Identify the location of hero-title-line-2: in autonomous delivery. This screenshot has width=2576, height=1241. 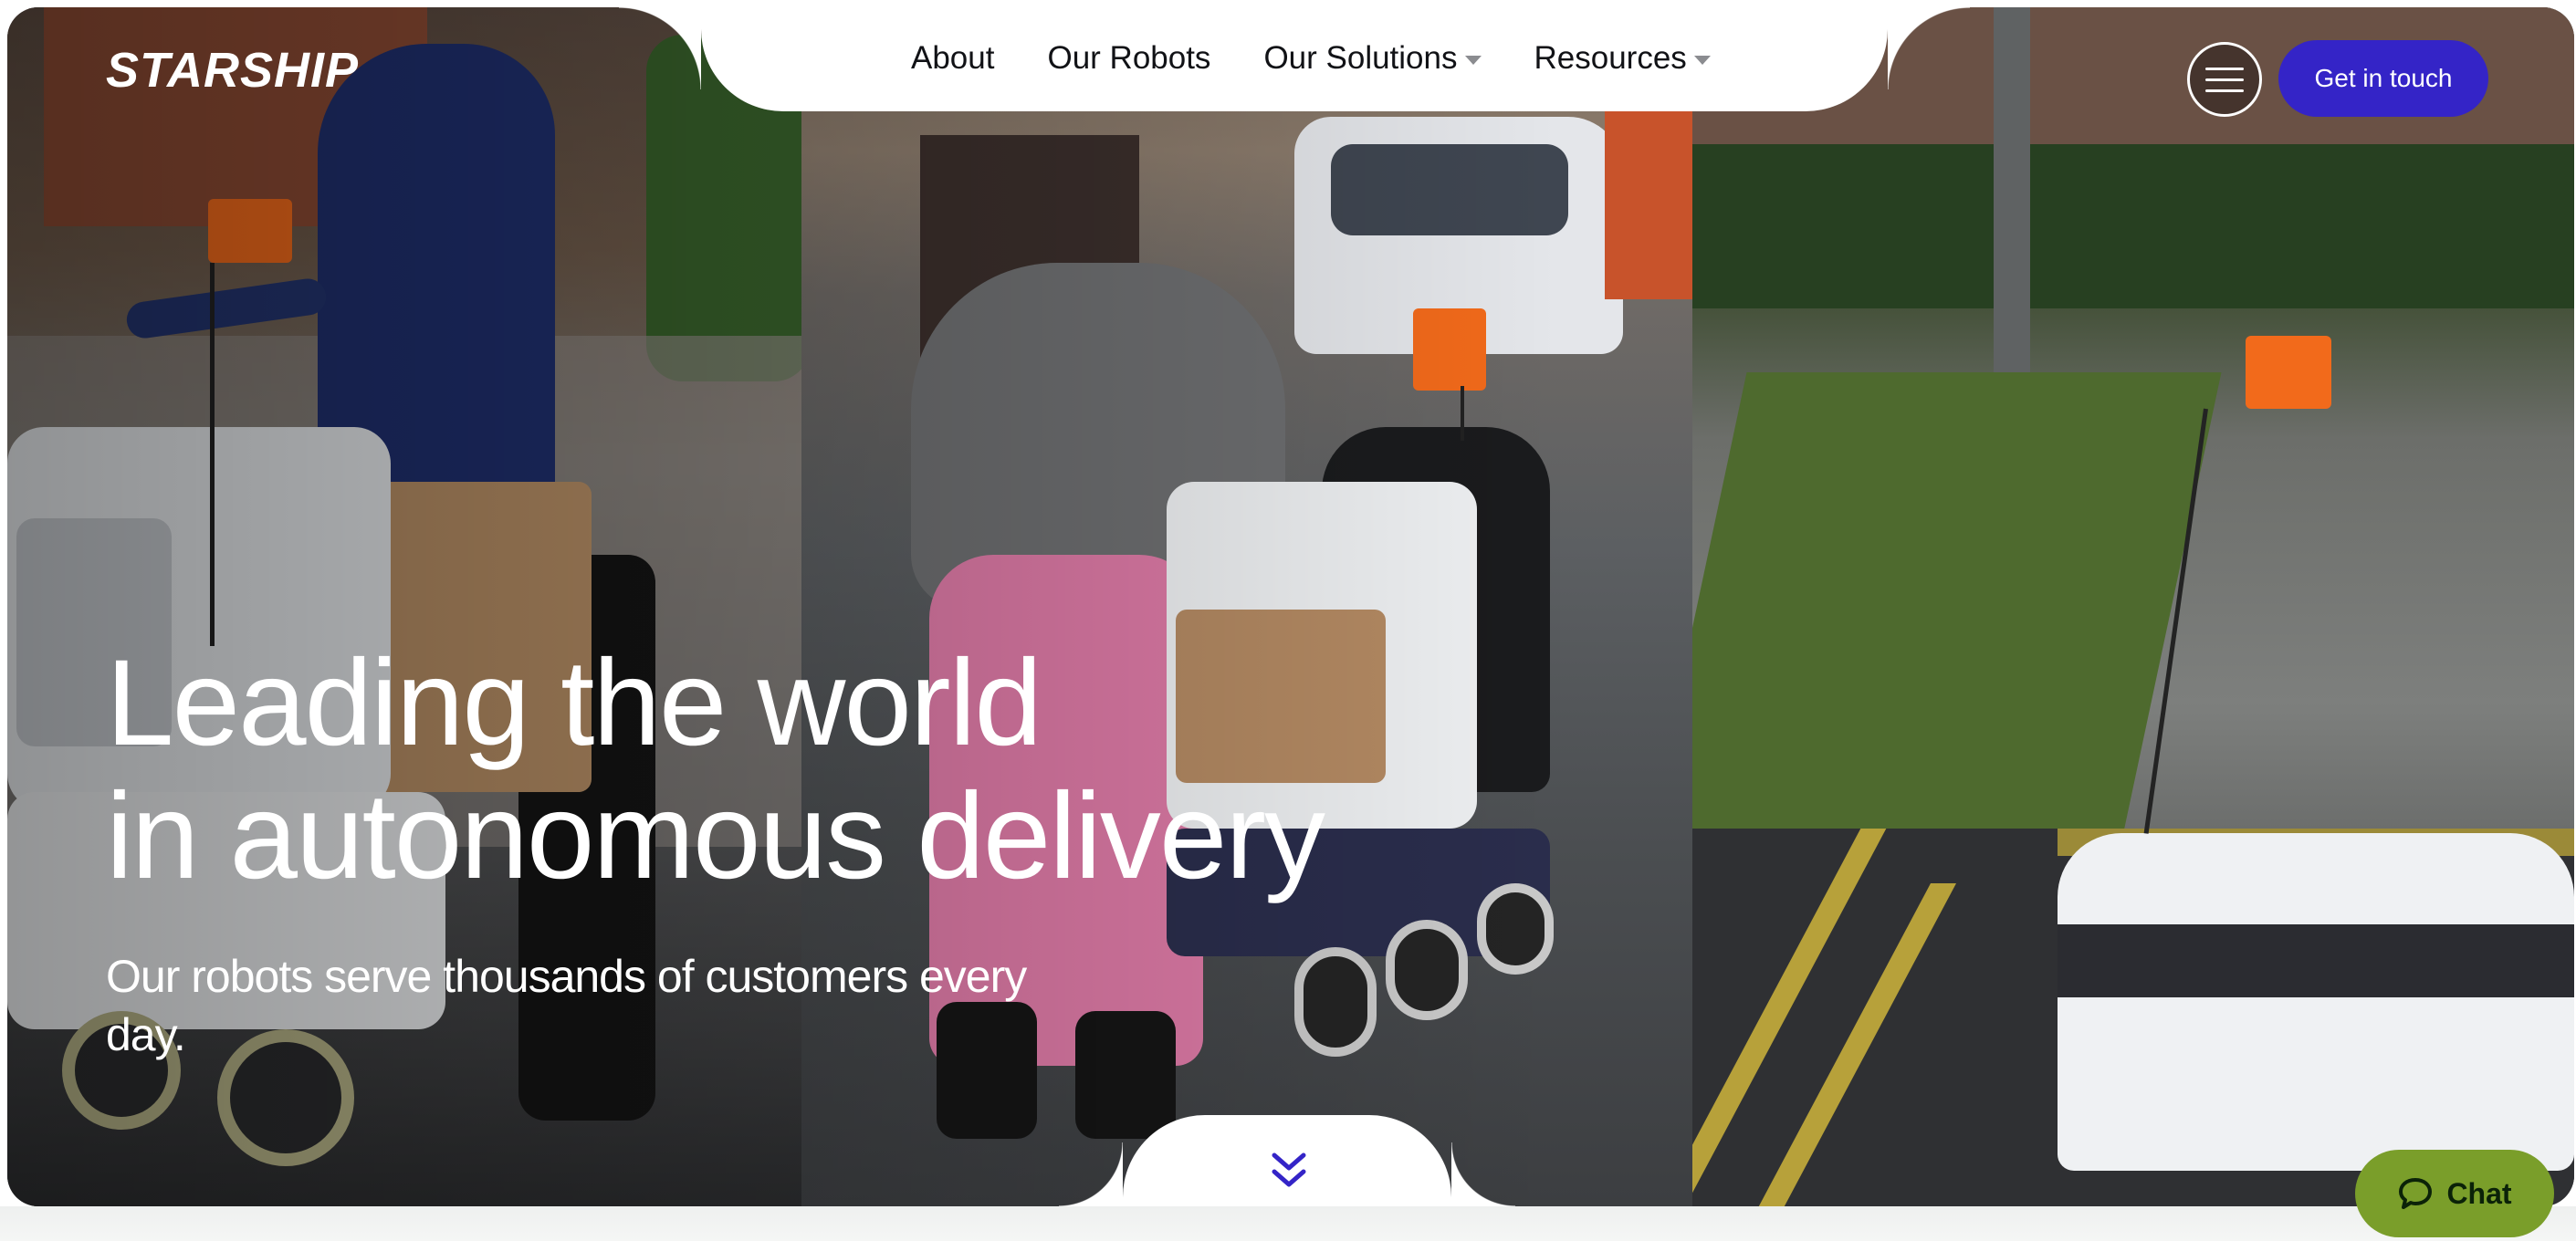
(715, 836).